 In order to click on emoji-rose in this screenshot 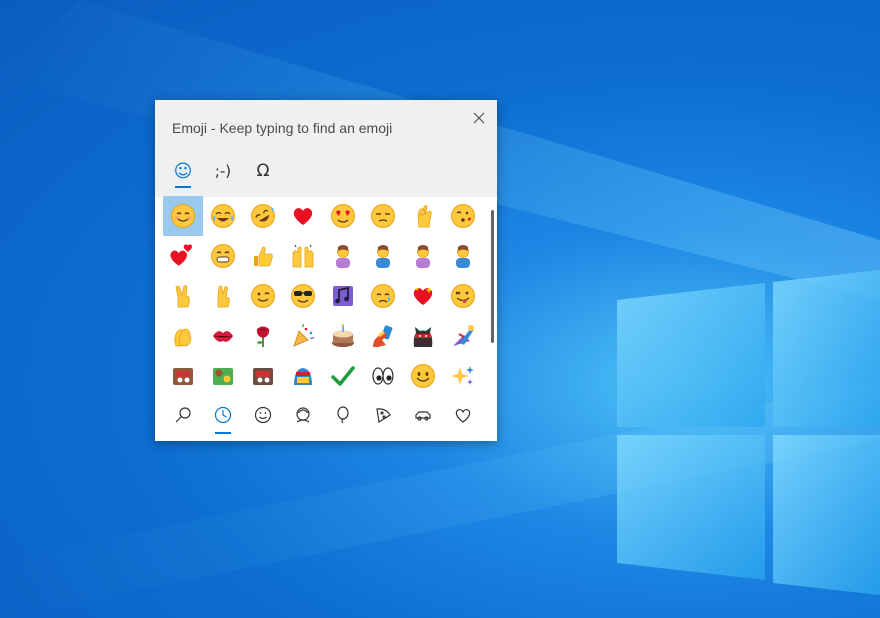, I will do `click(263, 336)`.